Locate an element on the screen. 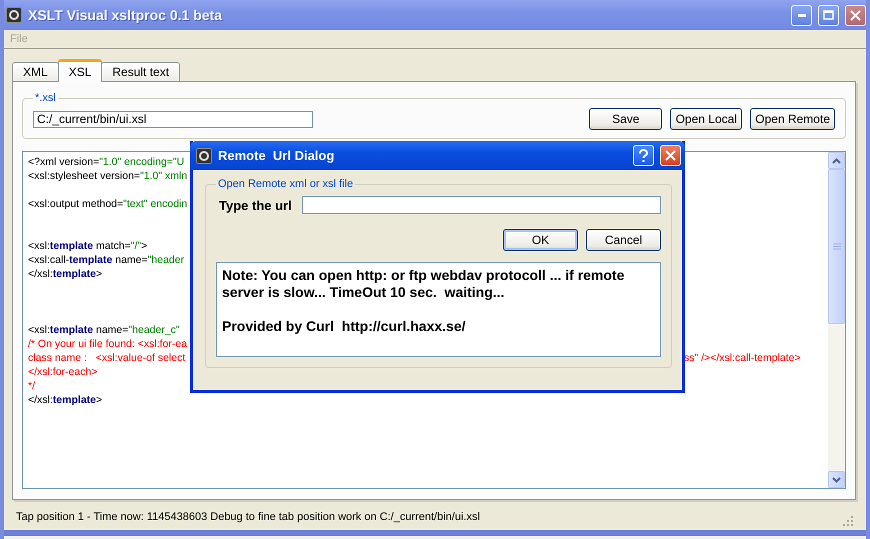  code-token: "1.0" encoding="U is located at coordinates (141, 162).